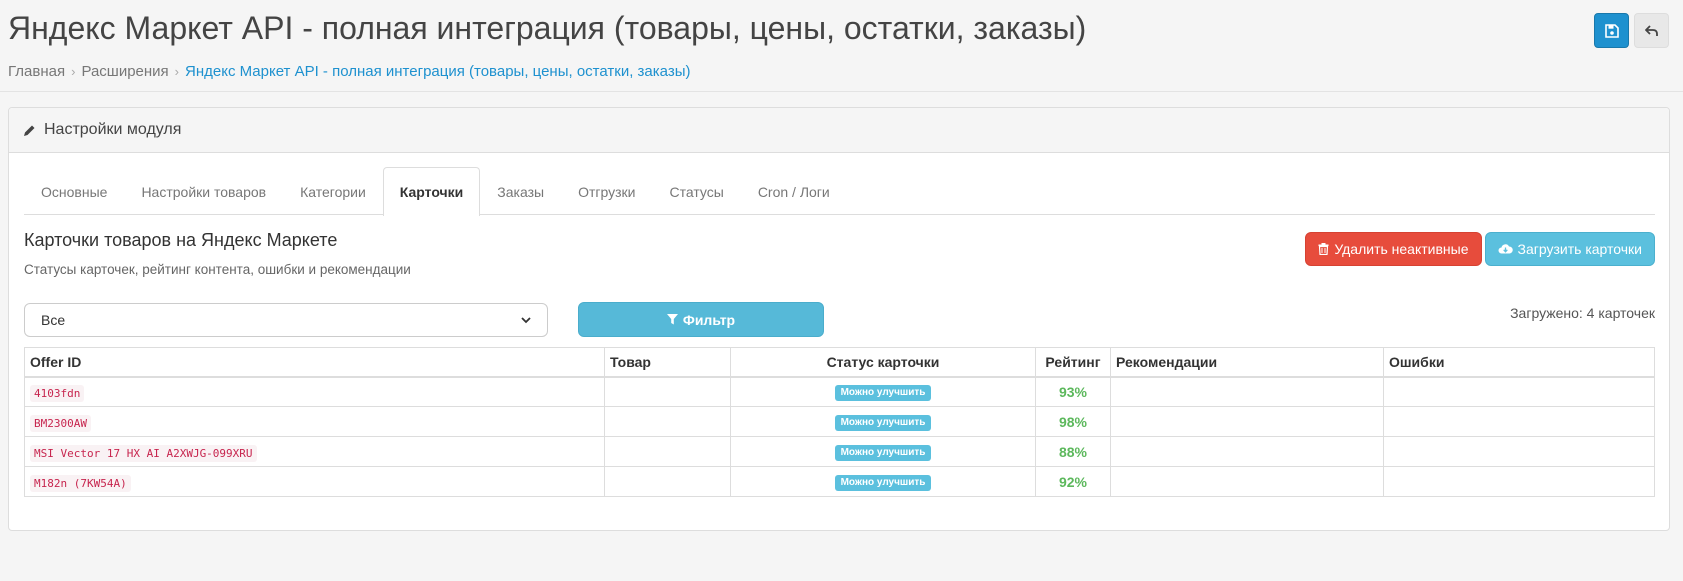 The height and width of the screenshot is (581, 1683). I want to click on back-button, so click(1651, 30).